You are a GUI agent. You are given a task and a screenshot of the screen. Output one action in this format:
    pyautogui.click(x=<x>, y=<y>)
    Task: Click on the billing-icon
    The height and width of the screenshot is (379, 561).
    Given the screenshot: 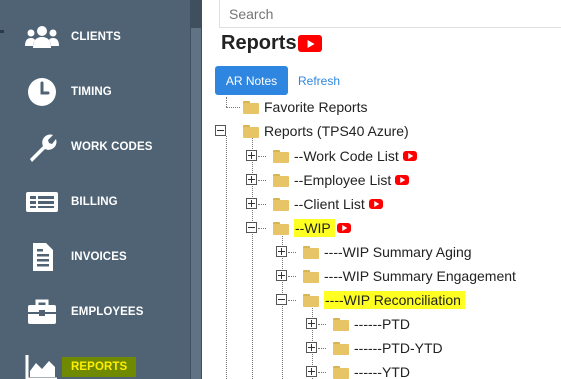 What is the action you would take?
    pyautogui.click(x=42, y=202)
    